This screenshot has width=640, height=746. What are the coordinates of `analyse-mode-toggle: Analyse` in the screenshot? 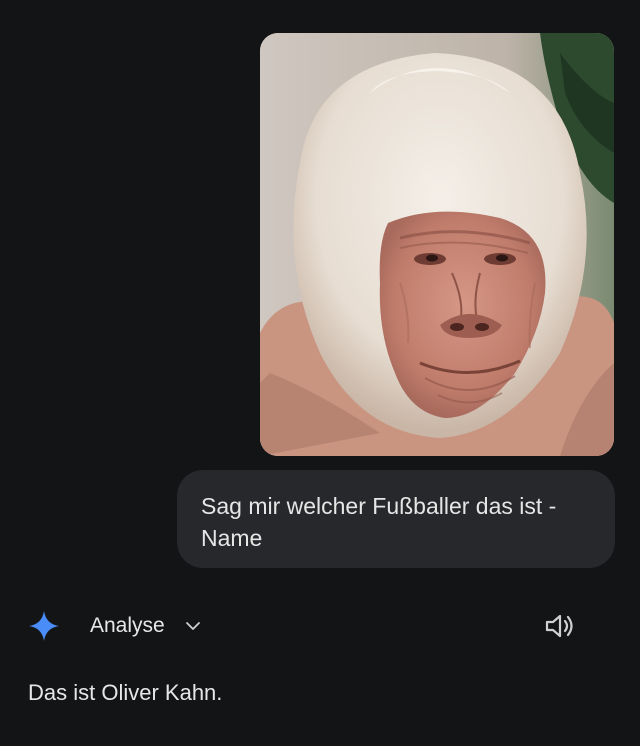 It's located at (145, 626).